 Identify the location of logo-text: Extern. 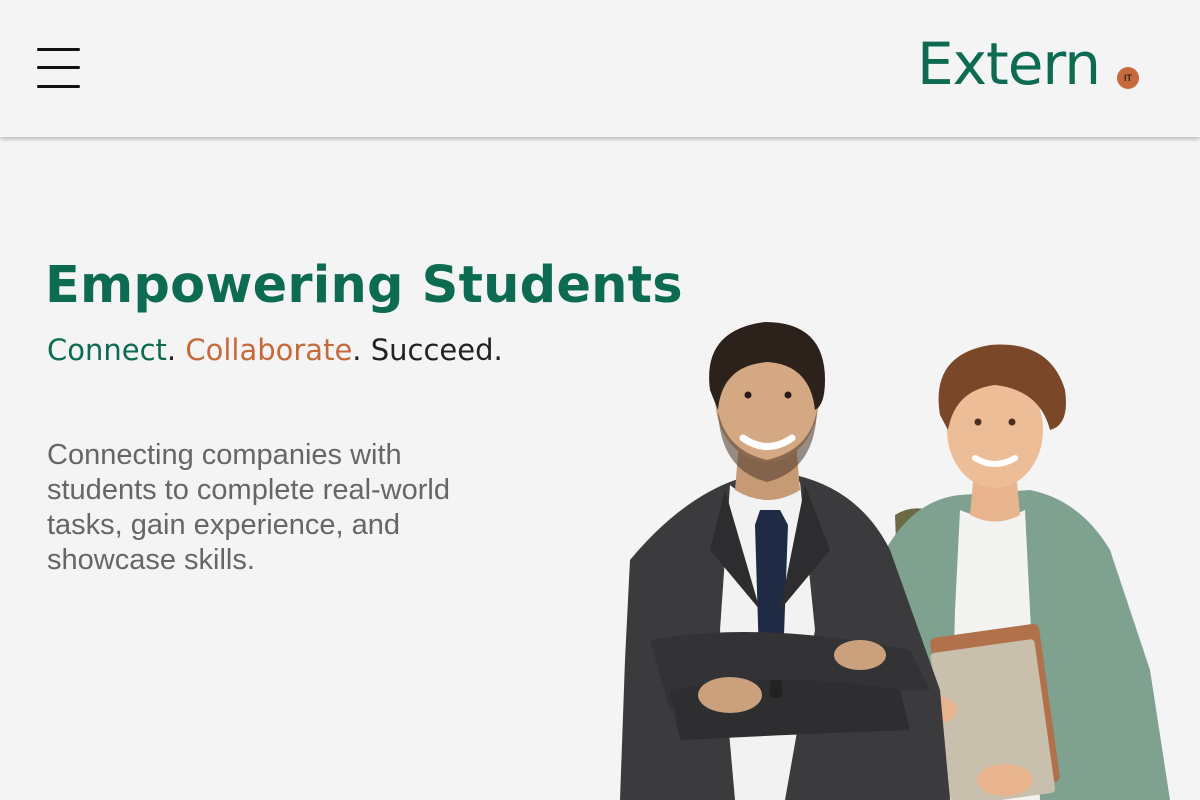
(1009, 64).